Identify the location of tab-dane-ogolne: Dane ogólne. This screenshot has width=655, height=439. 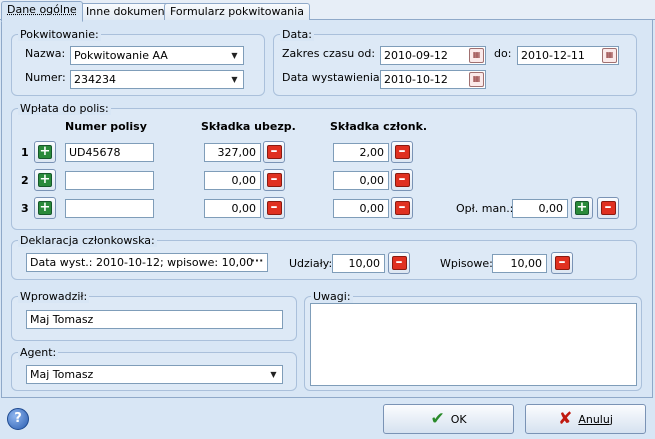
(42, 11).